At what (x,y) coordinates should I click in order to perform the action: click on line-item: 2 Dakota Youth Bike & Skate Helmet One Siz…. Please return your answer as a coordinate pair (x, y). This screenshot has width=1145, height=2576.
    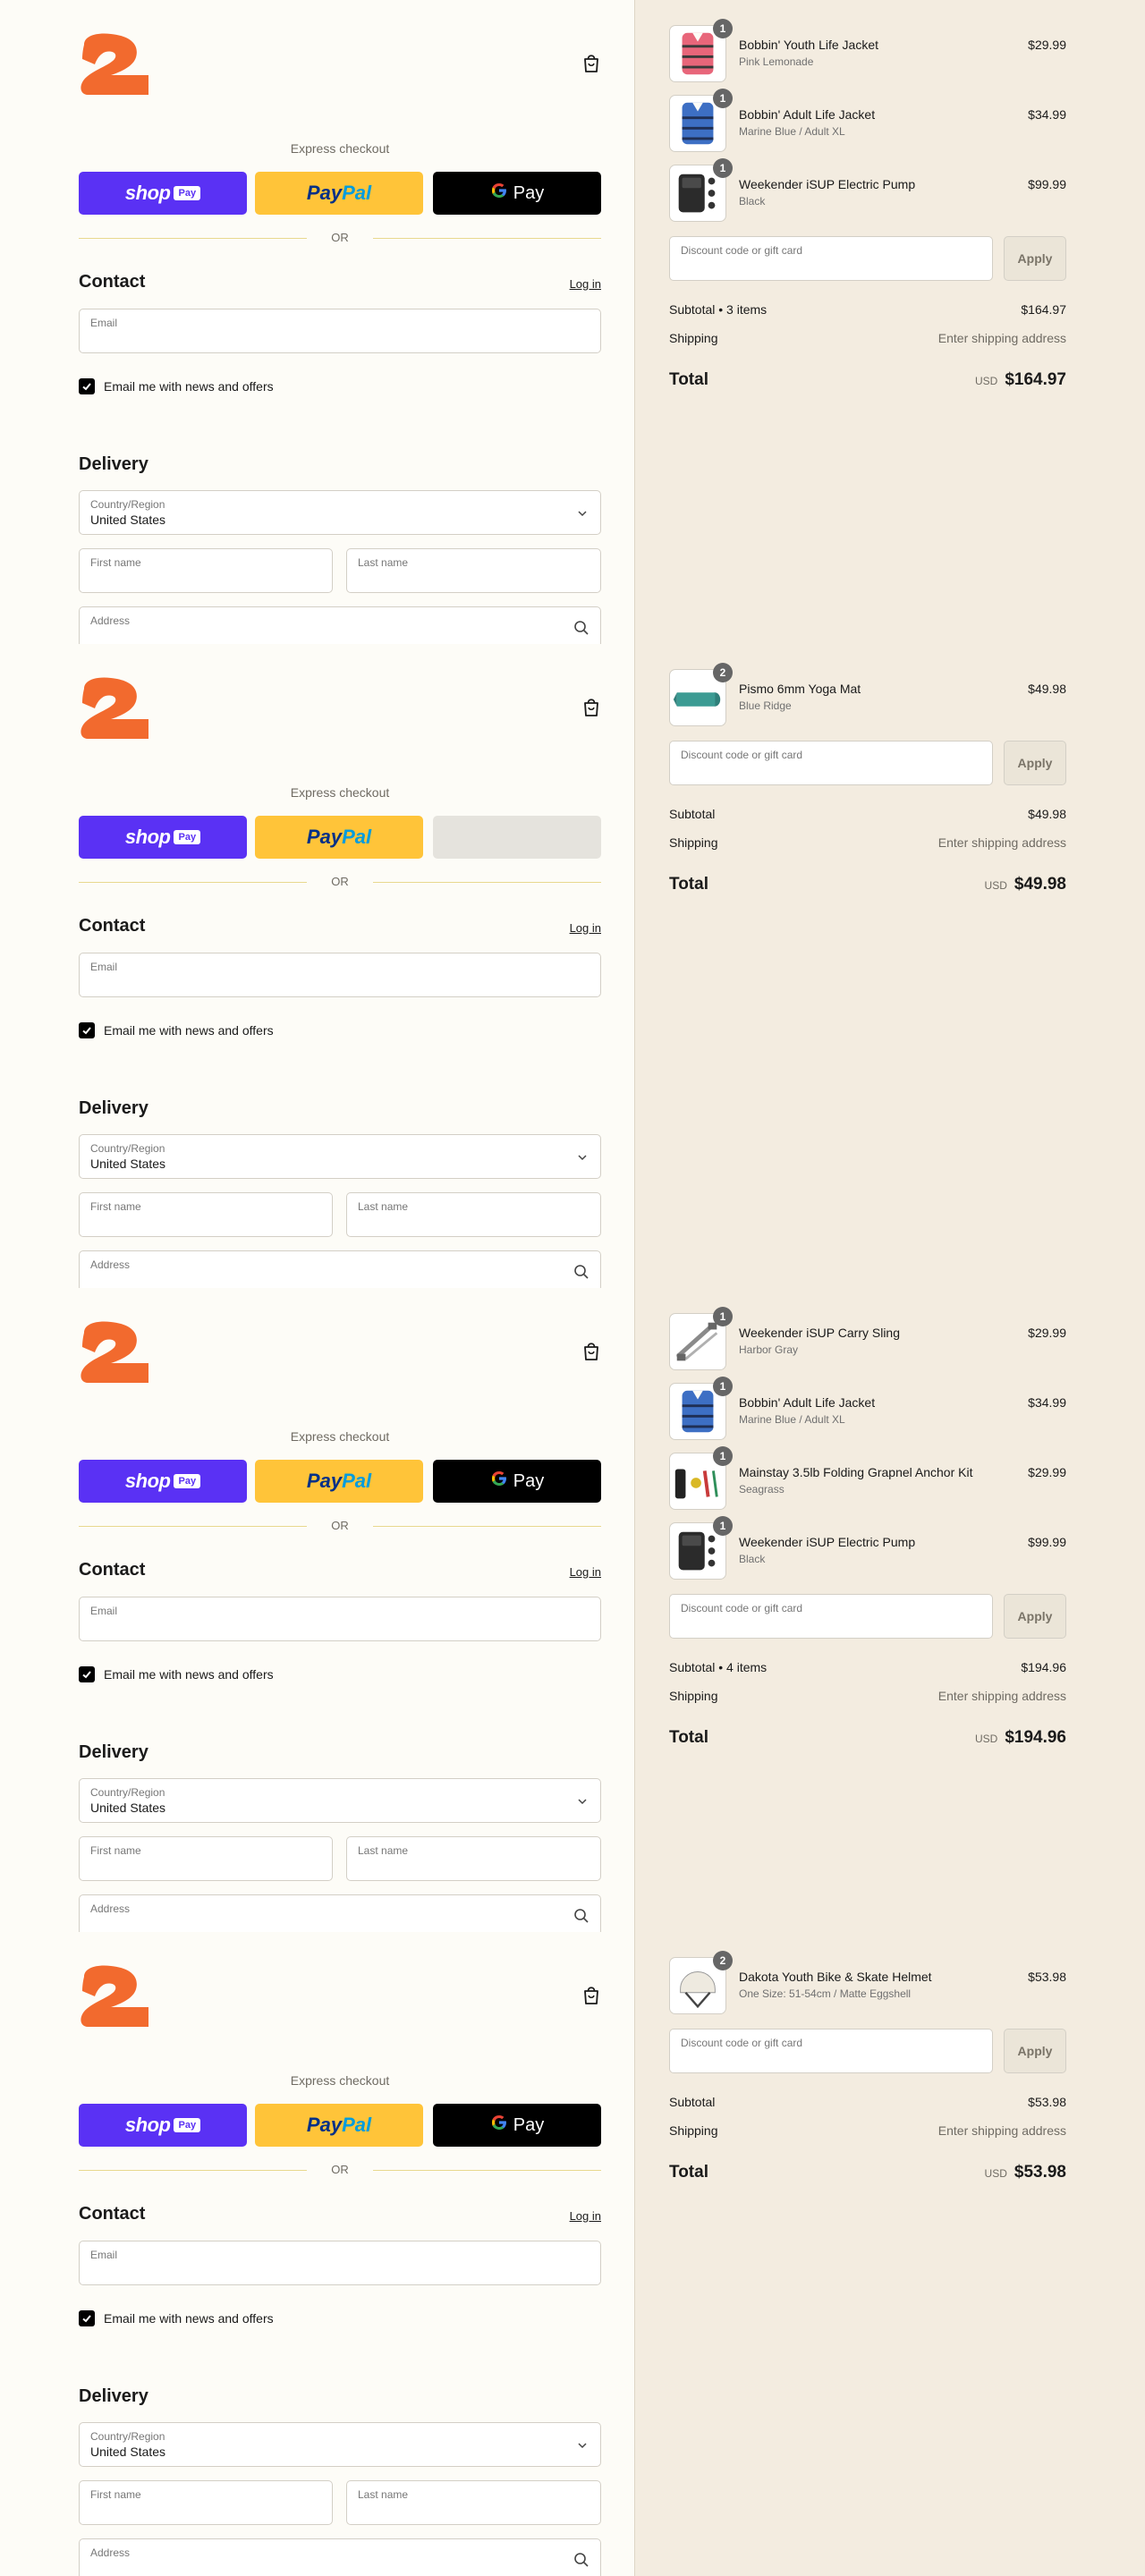
    Looking at the image, I should click on (867, 1982).